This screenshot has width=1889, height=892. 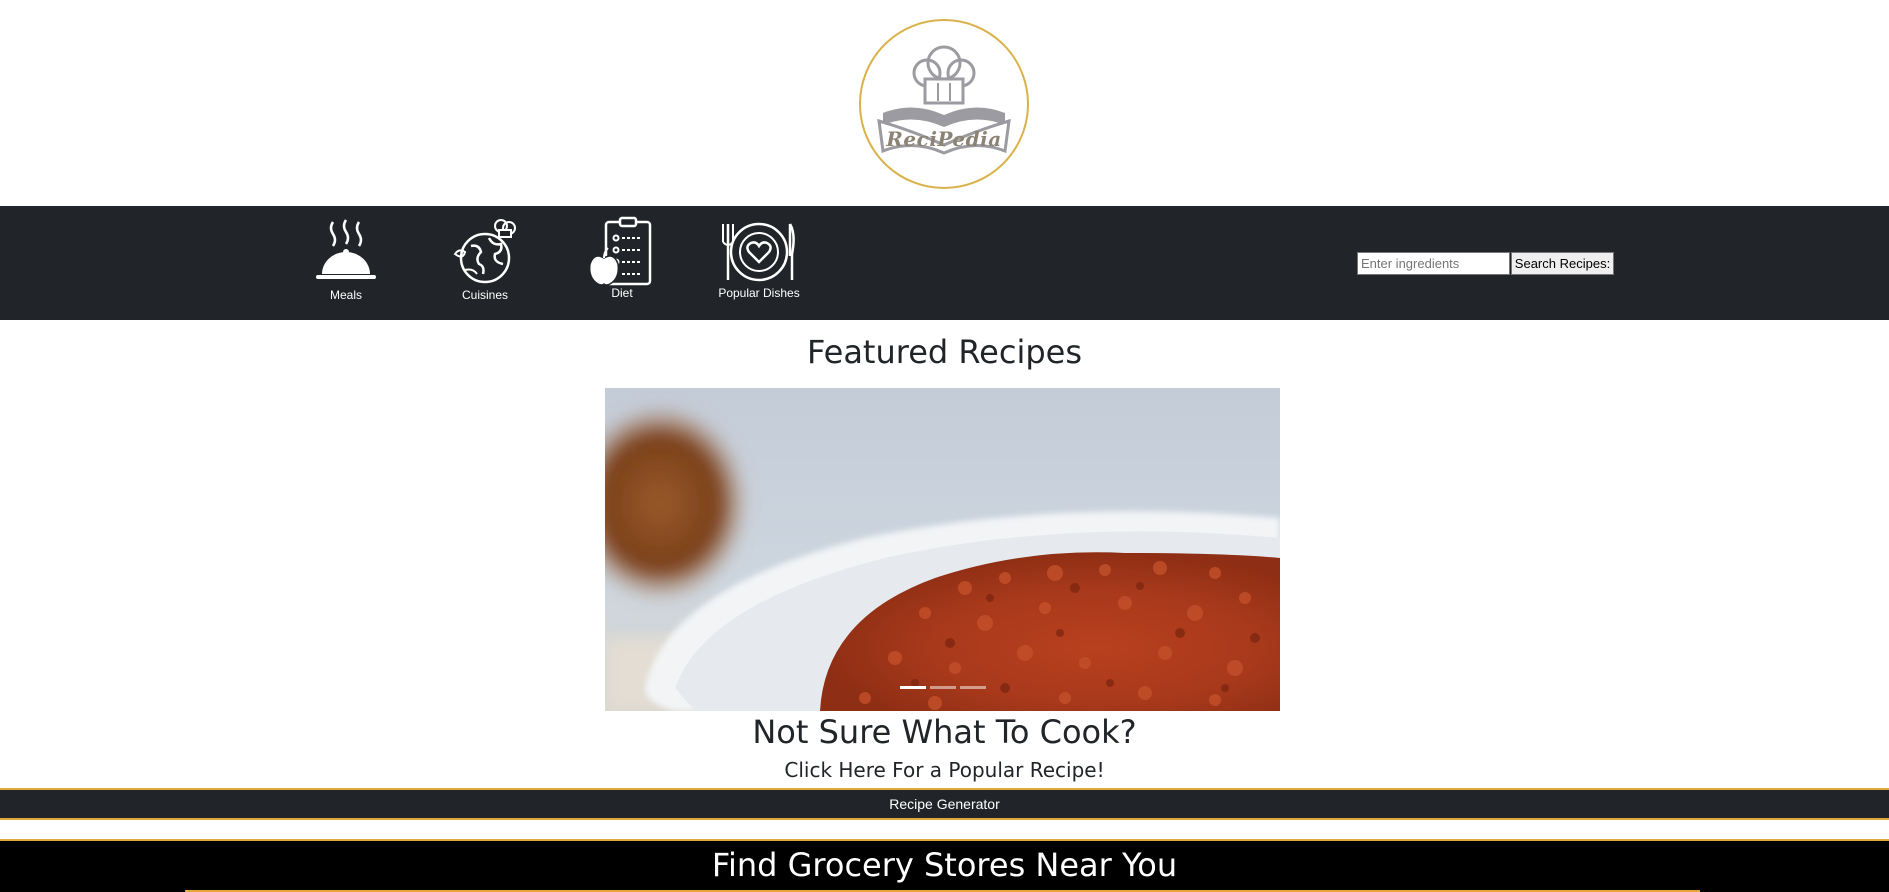 What do you see at coordinates (345, 295) in the screenshot?
I see `nav-label-meals: Meals` at bounding box center [345, 295].